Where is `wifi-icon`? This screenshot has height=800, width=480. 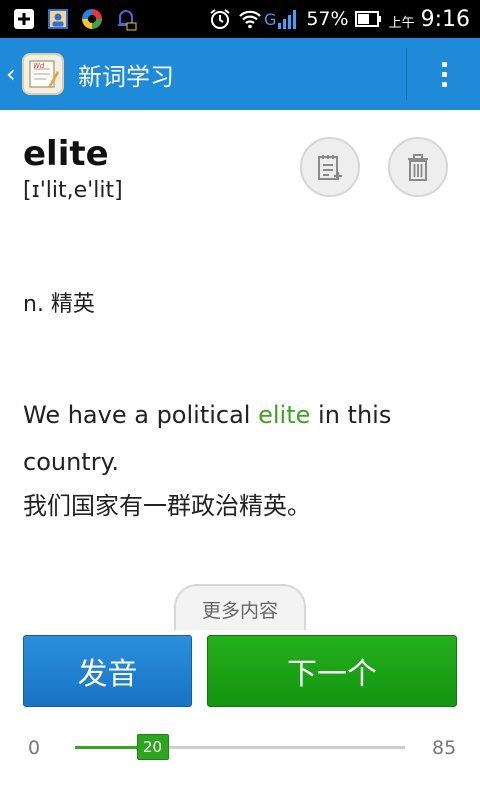 wifi-icon is located at coordinates (250, 19).